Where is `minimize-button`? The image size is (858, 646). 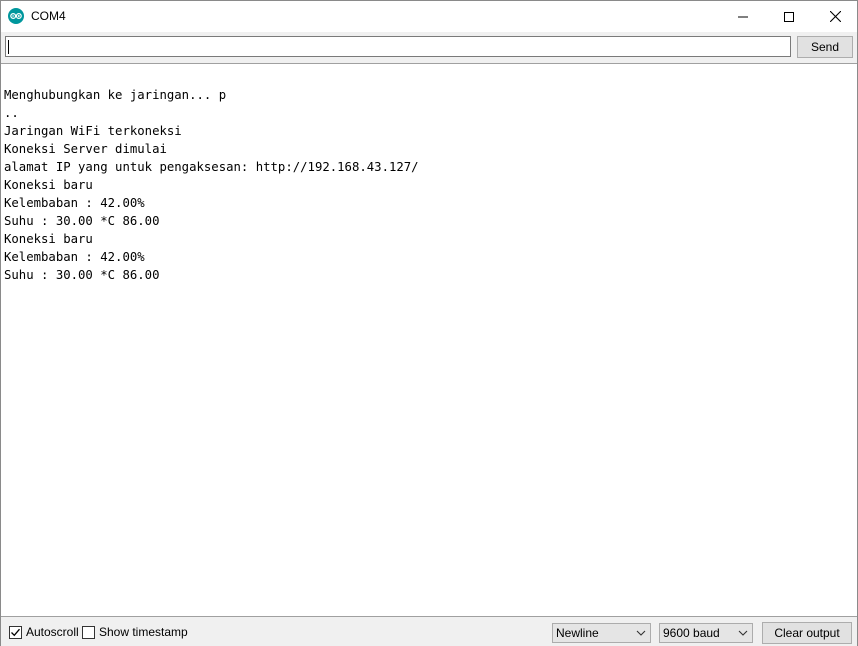 minimize-button is located at coordinates (743, 16).